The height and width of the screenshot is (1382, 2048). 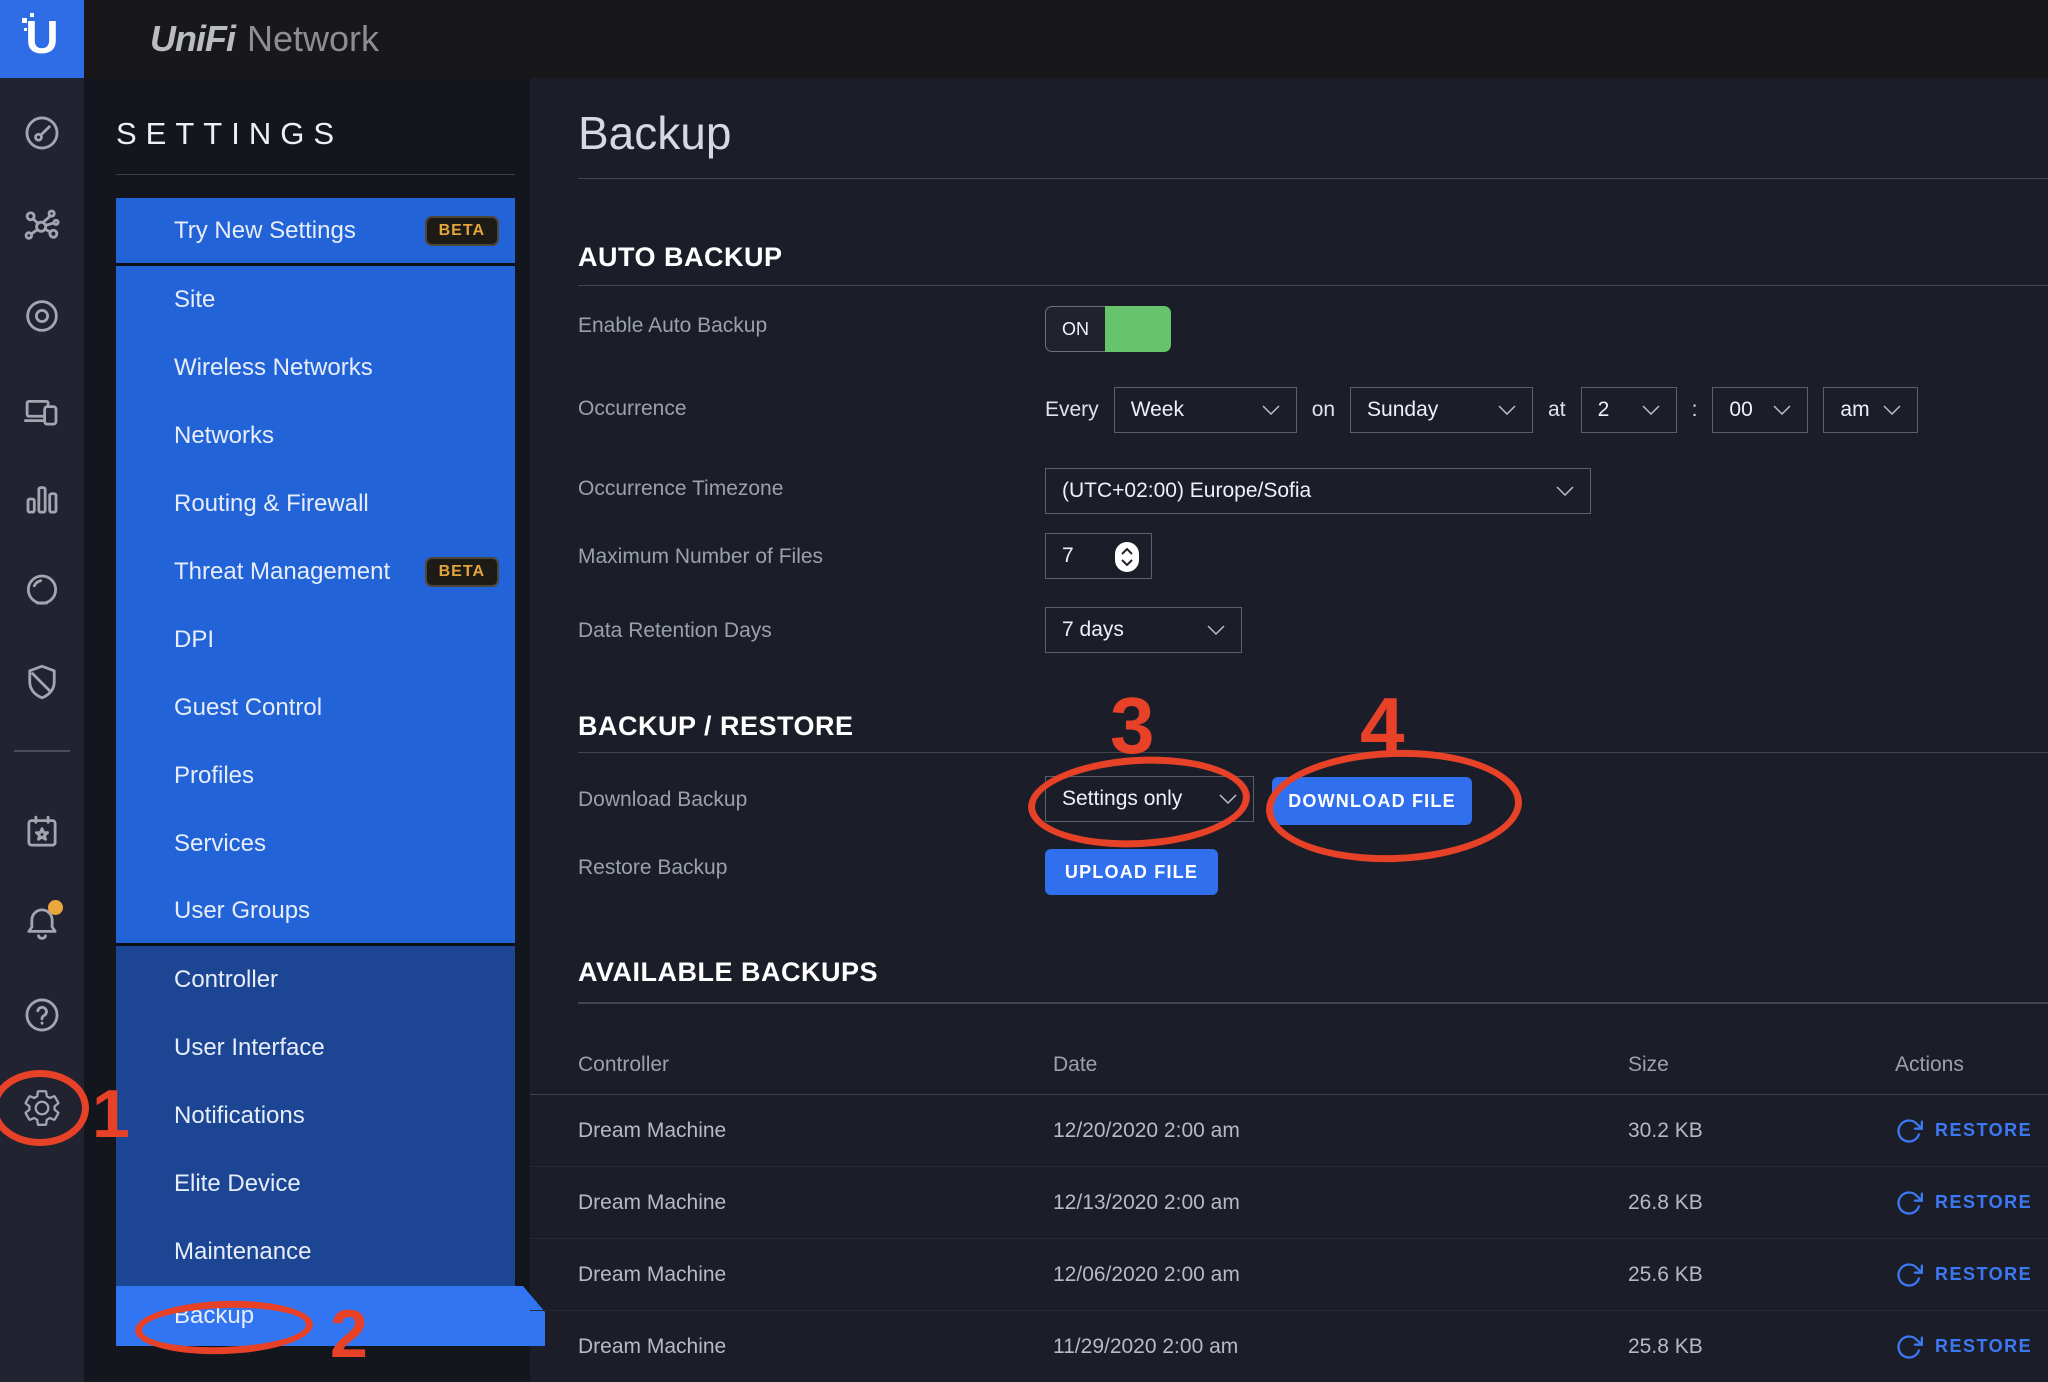 What do you see at coordinates (1665, 1202) in the screenshot?
I see `cell-size: 26.8 KB` at bounding box center [1665, 1202].